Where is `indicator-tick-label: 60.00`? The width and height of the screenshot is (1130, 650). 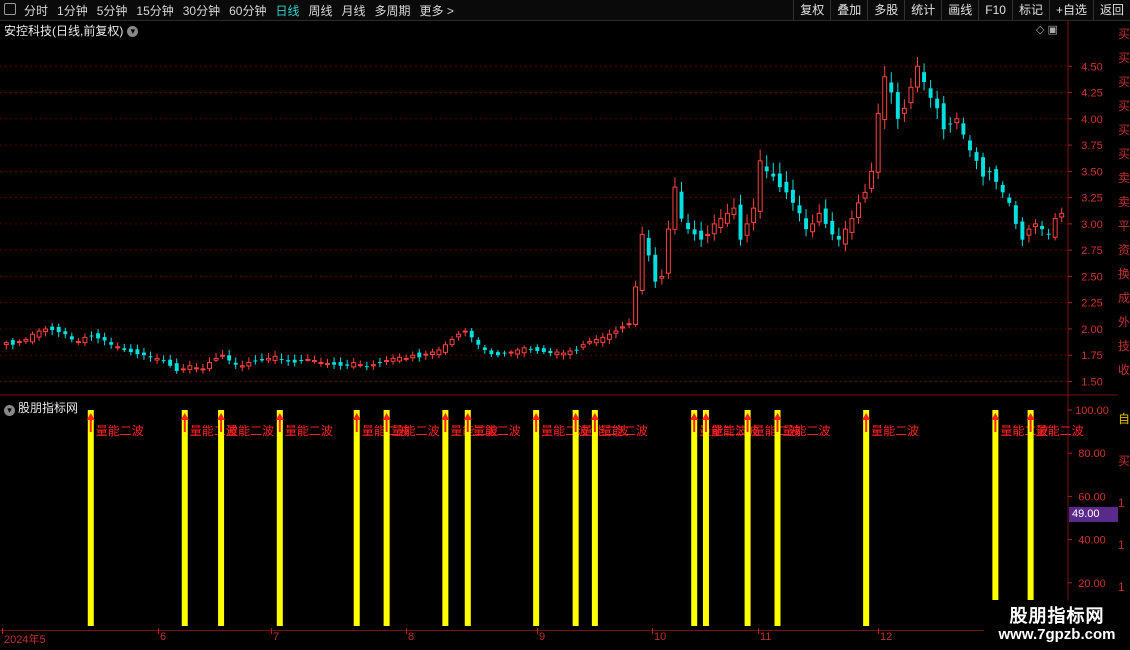
indicator-tick-label: 60.00 is located at coordinates (1092, 497).